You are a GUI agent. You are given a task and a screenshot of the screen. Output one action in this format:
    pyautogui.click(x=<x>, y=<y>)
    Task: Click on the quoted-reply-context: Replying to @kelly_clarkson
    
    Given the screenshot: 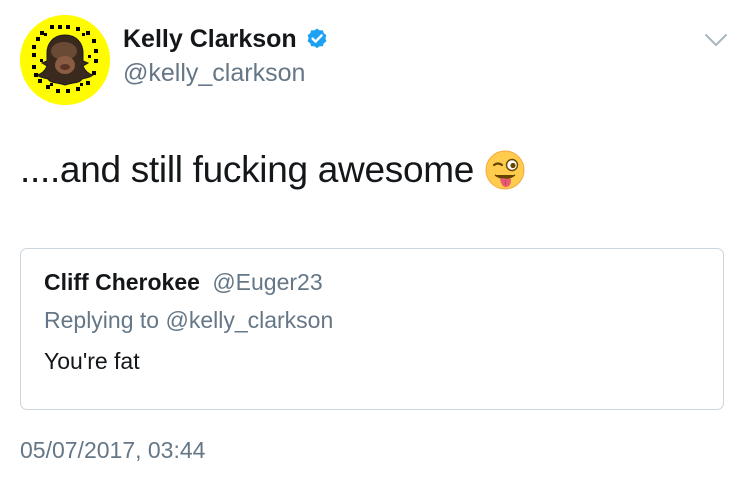 What is the action you would take?
    pyautogui.click(x=188, y=320)
    